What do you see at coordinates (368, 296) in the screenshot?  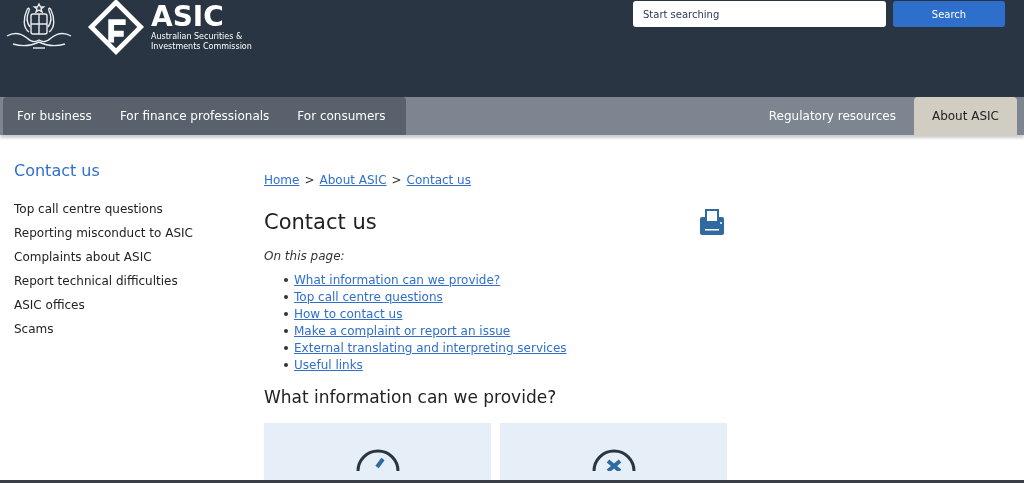 I see `toc-link: Top call centre questions` at bounding box center [368, 296].